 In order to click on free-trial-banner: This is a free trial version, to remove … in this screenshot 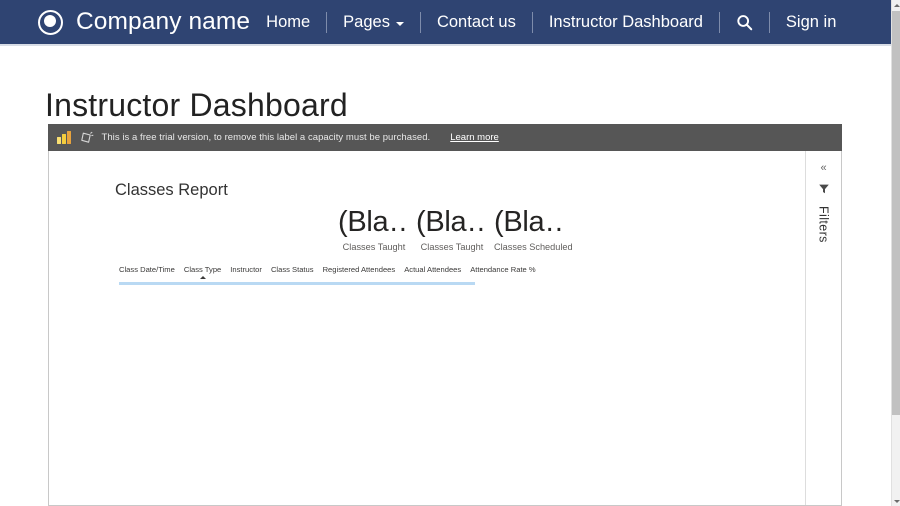, I will do `click(445, 137)`.